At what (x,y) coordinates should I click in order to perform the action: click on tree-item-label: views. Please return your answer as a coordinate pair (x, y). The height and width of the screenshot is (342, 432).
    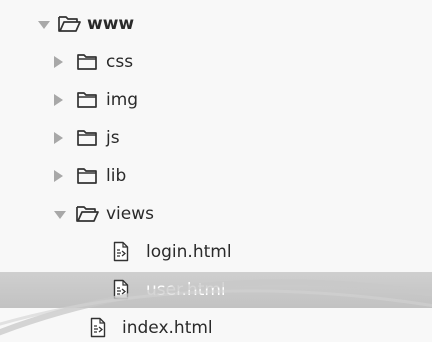
    Looking at the image, I should click on (130, 214).